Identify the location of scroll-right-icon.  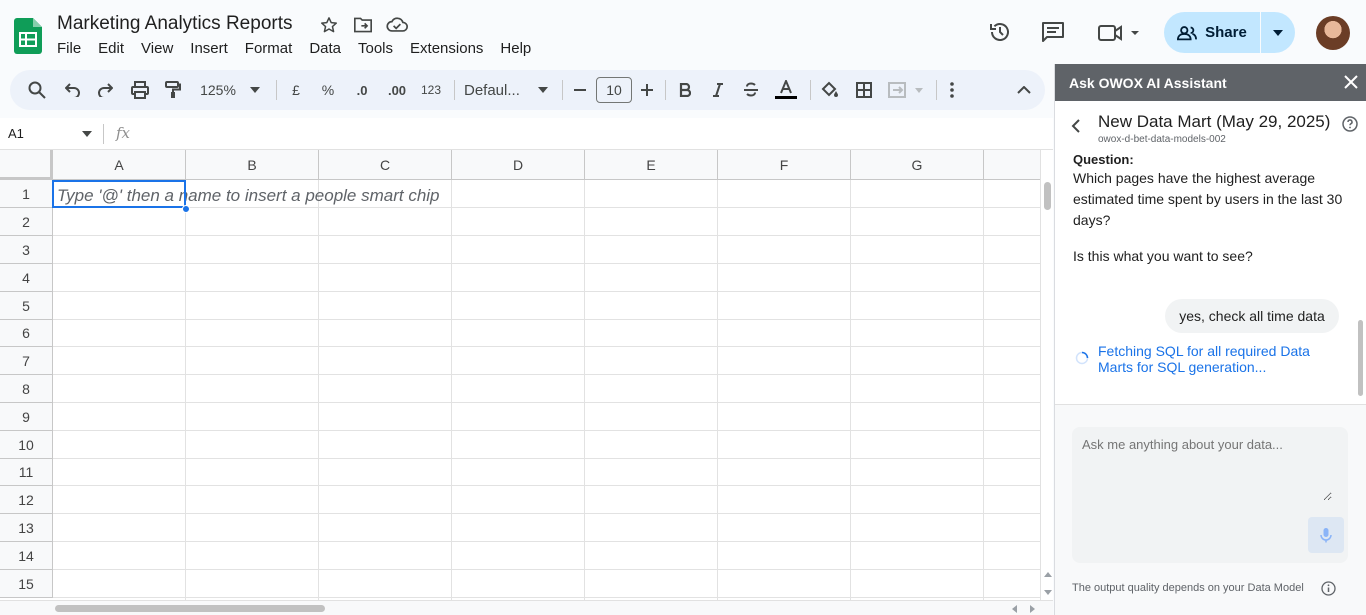
(1032, 609).